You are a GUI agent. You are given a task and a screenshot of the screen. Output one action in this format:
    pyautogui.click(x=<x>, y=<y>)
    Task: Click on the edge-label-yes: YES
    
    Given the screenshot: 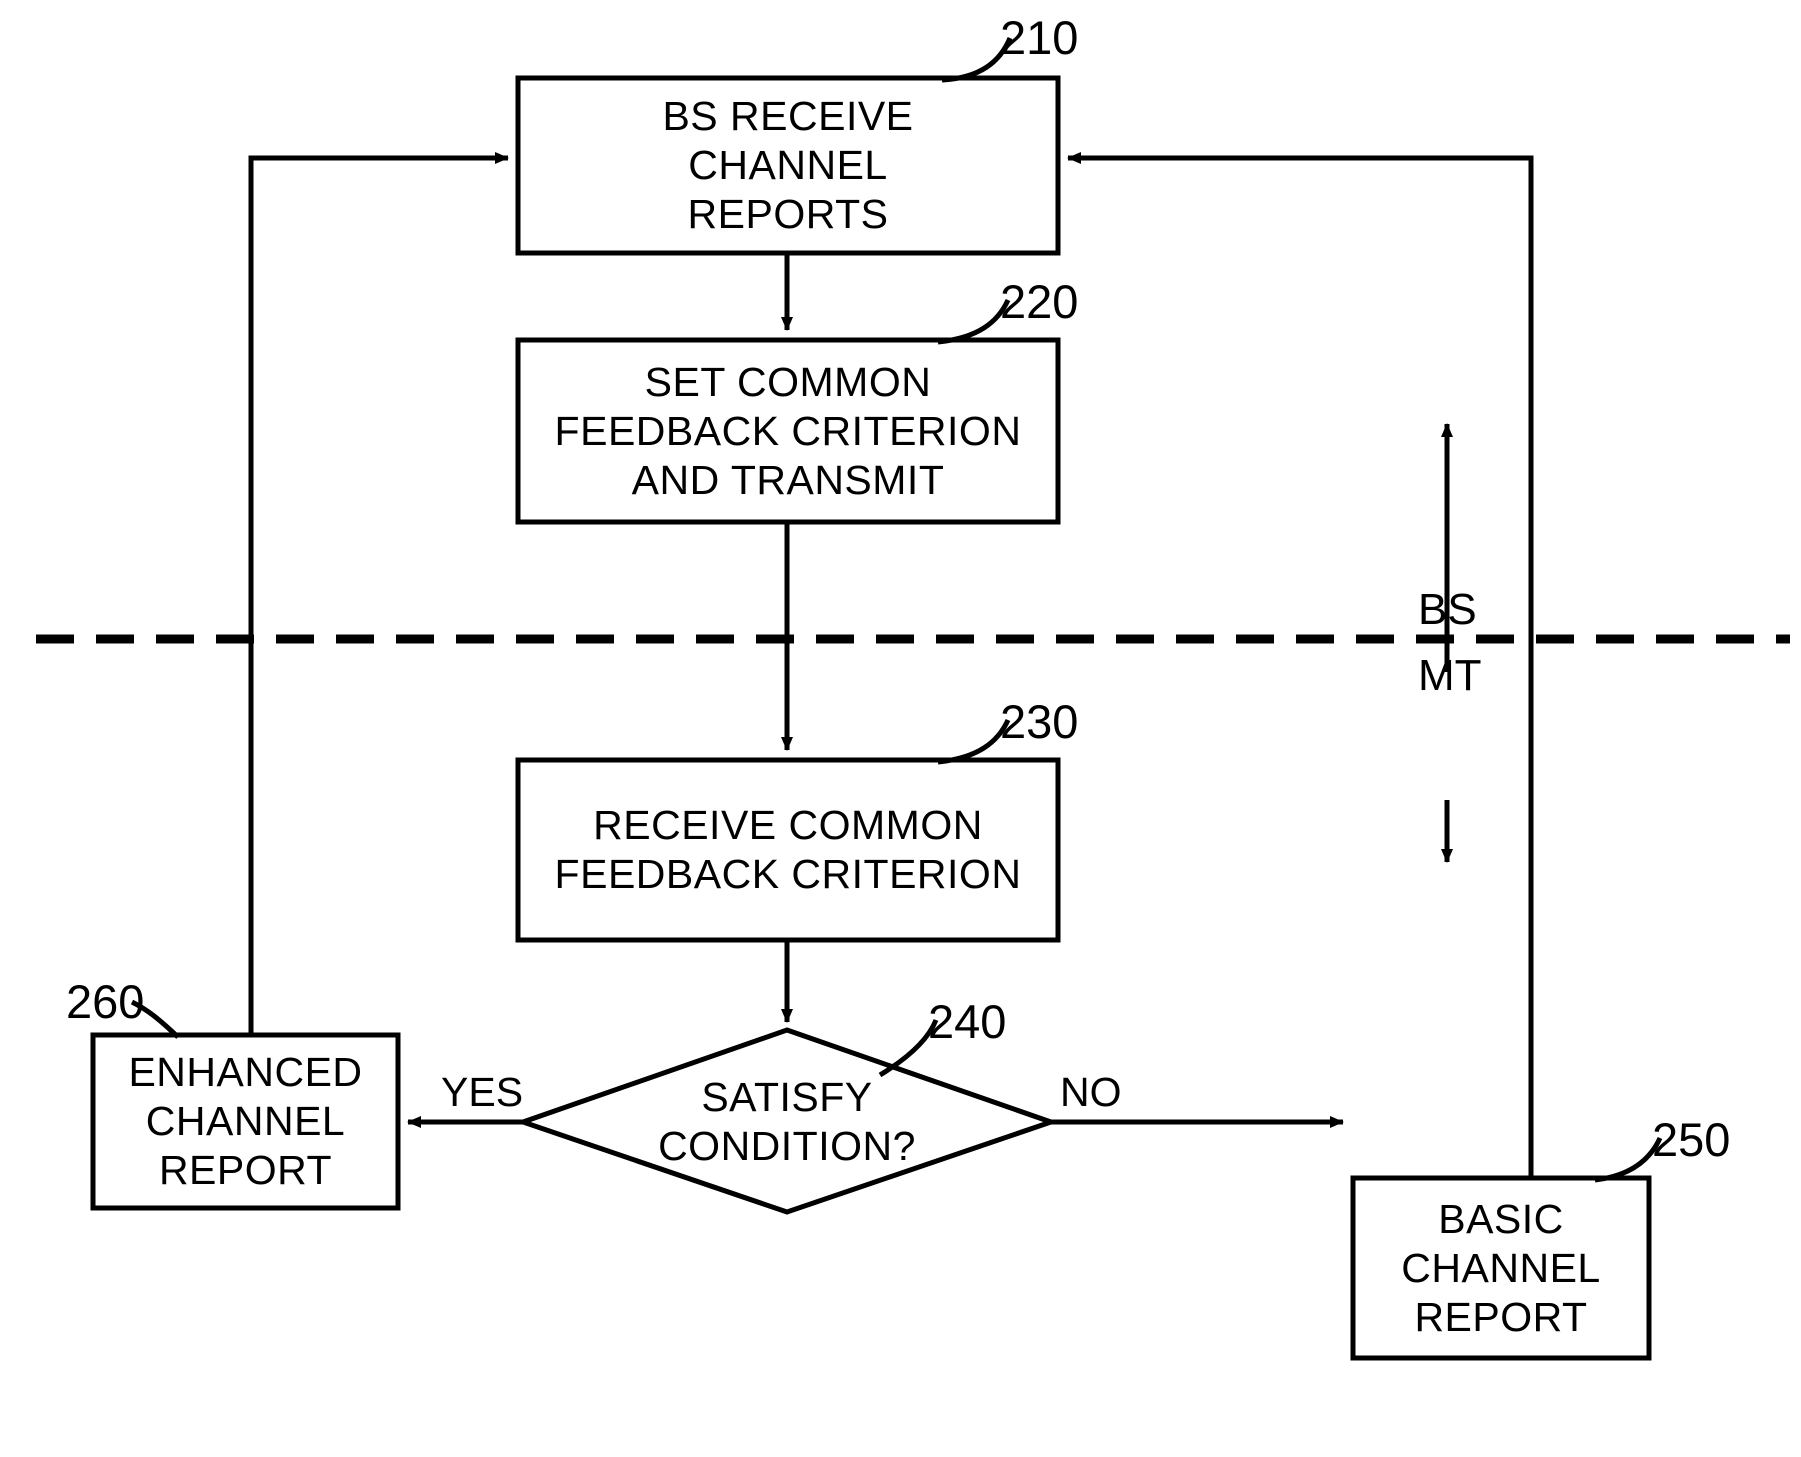 What is the action you would take?
    pyautogui.click(x=482, y=1092)
    